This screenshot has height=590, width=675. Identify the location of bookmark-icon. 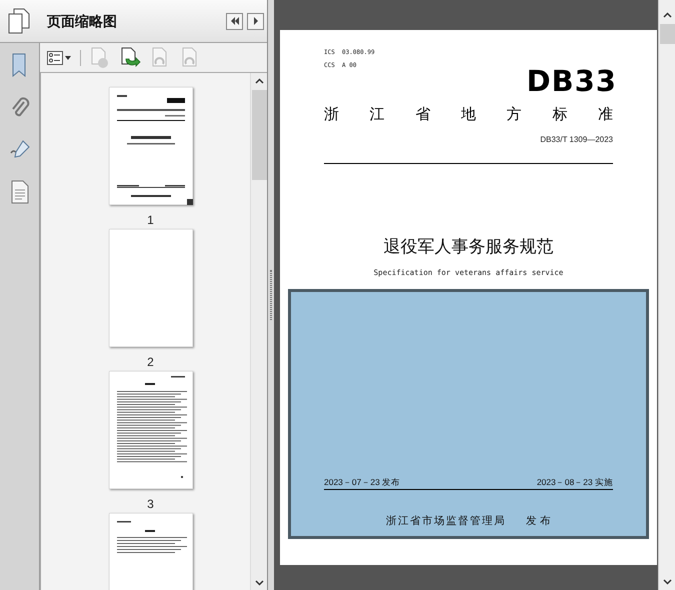
(19, 65).